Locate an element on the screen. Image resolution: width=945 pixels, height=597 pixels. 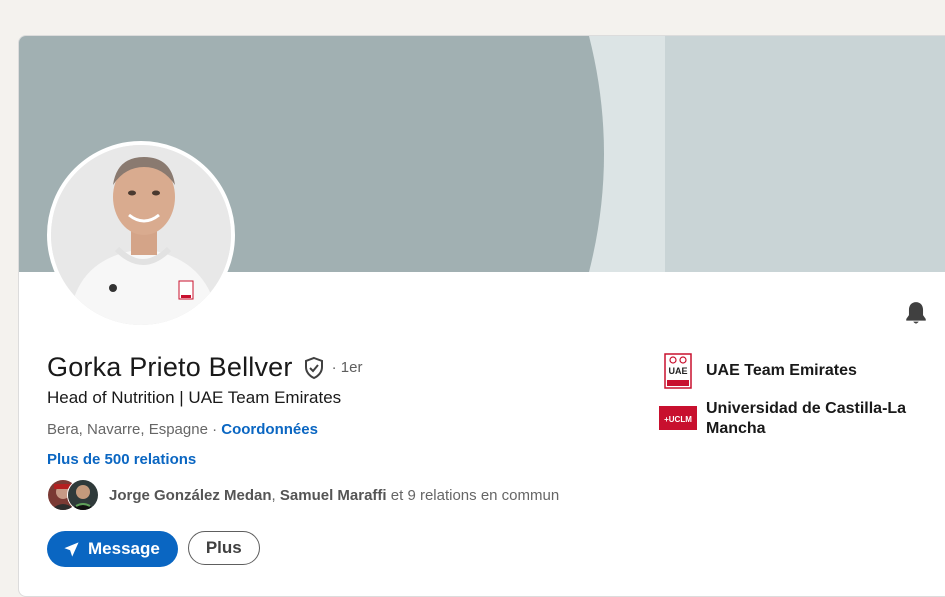
mutual-avatars is located at coordinates (75, 495).